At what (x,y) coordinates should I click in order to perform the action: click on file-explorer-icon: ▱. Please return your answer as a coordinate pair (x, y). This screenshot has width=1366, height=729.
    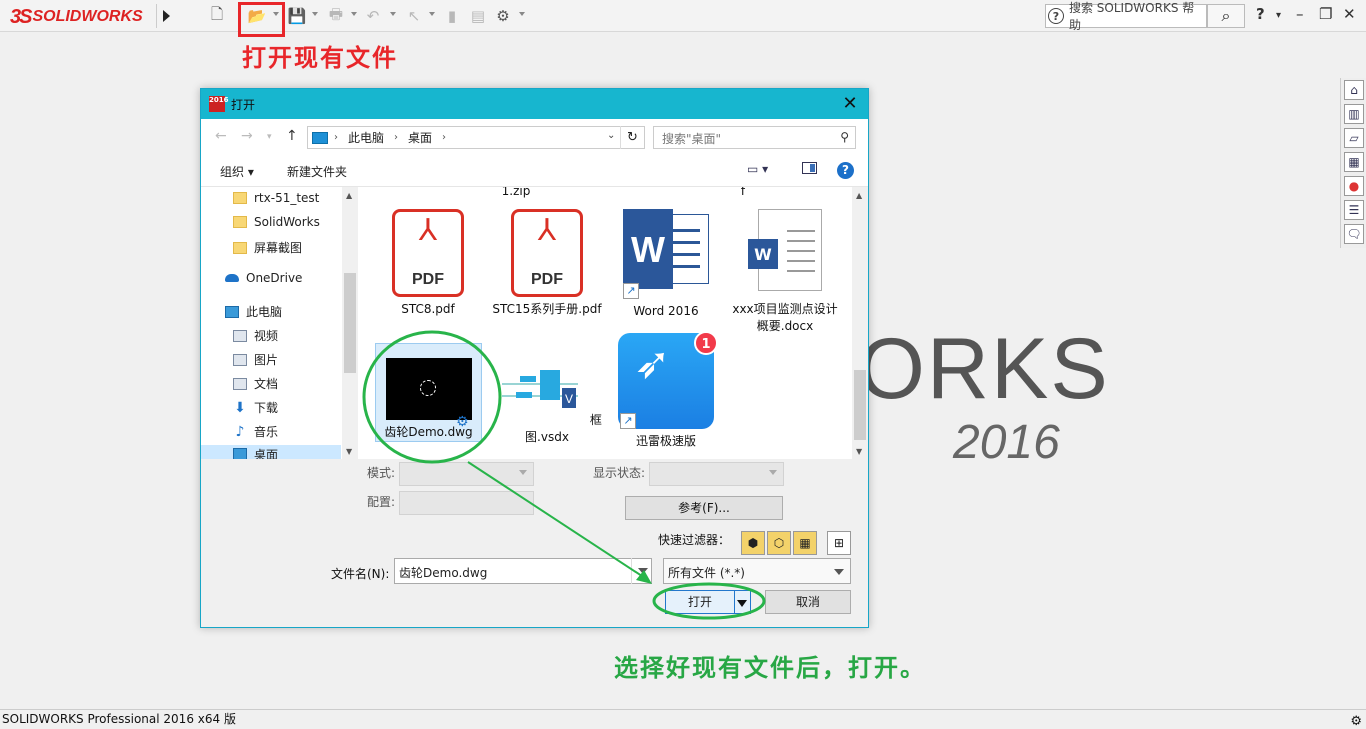
    Looking at the image, I should click on (1354, 138).